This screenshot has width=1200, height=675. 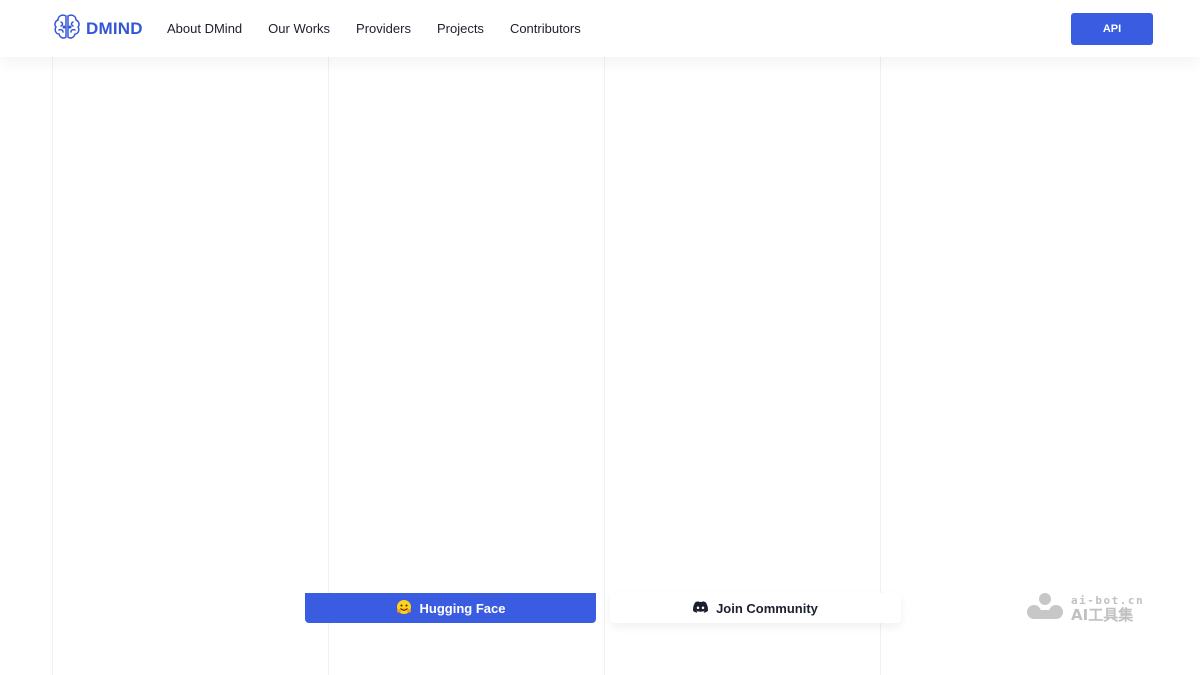 I want to click on nav-item-about-dmind: About DMind, so click(x=204, y=29).